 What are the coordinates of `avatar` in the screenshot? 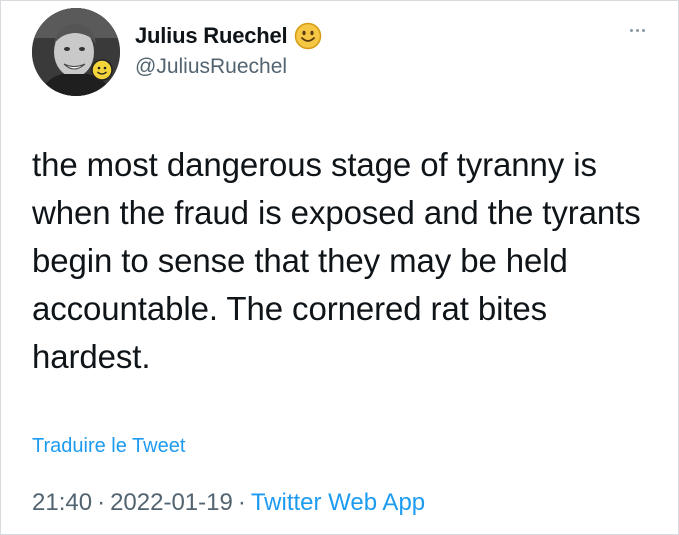 It's located at (76, 52).